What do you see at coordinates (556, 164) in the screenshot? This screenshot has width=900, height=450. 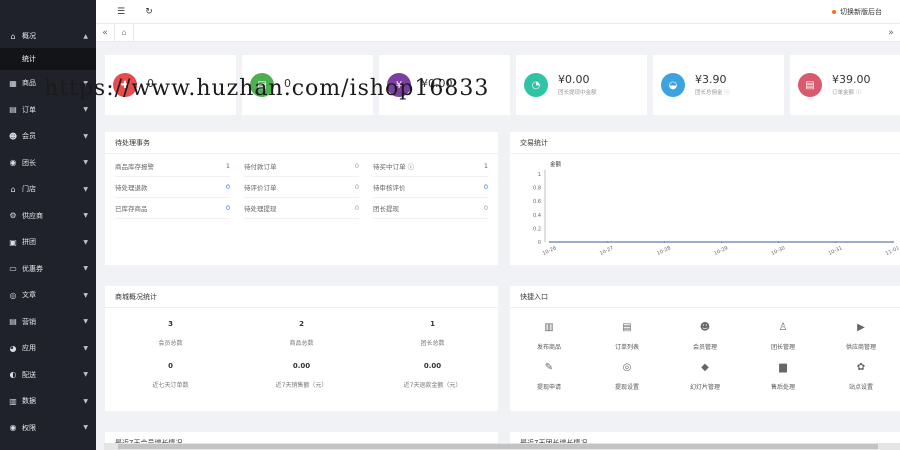 I see `chart-y-label: 金额` at bounding box center [556, 164].